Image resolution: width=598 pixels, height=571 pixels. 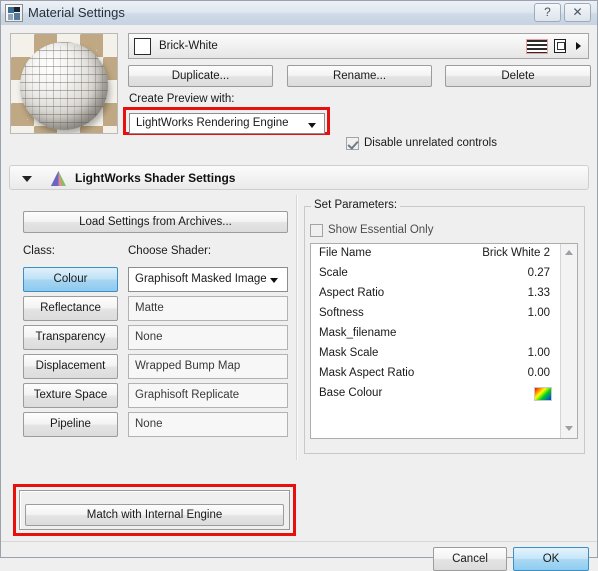 I want to click on show-essential-checkbox, so click(x=316, y=230).